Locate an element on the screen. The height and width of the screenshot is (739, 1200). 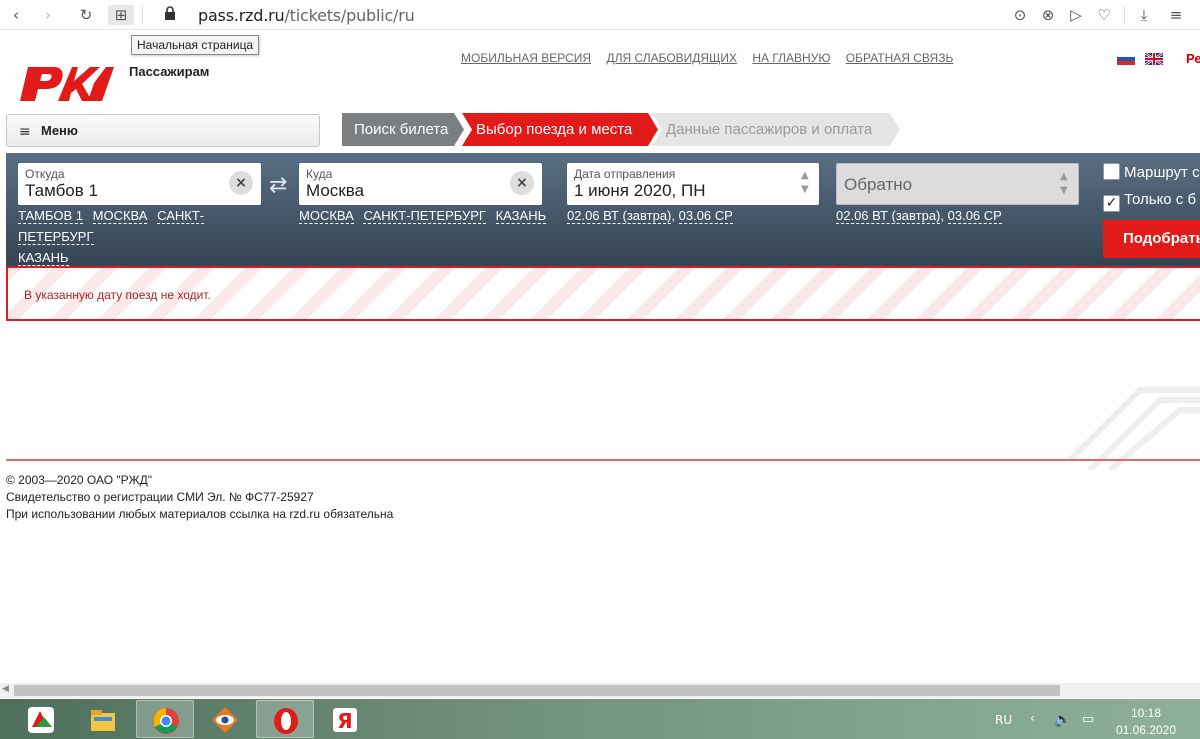
return-date-field: Обратно ▲ ▼ is located at coordinates (957, 184).